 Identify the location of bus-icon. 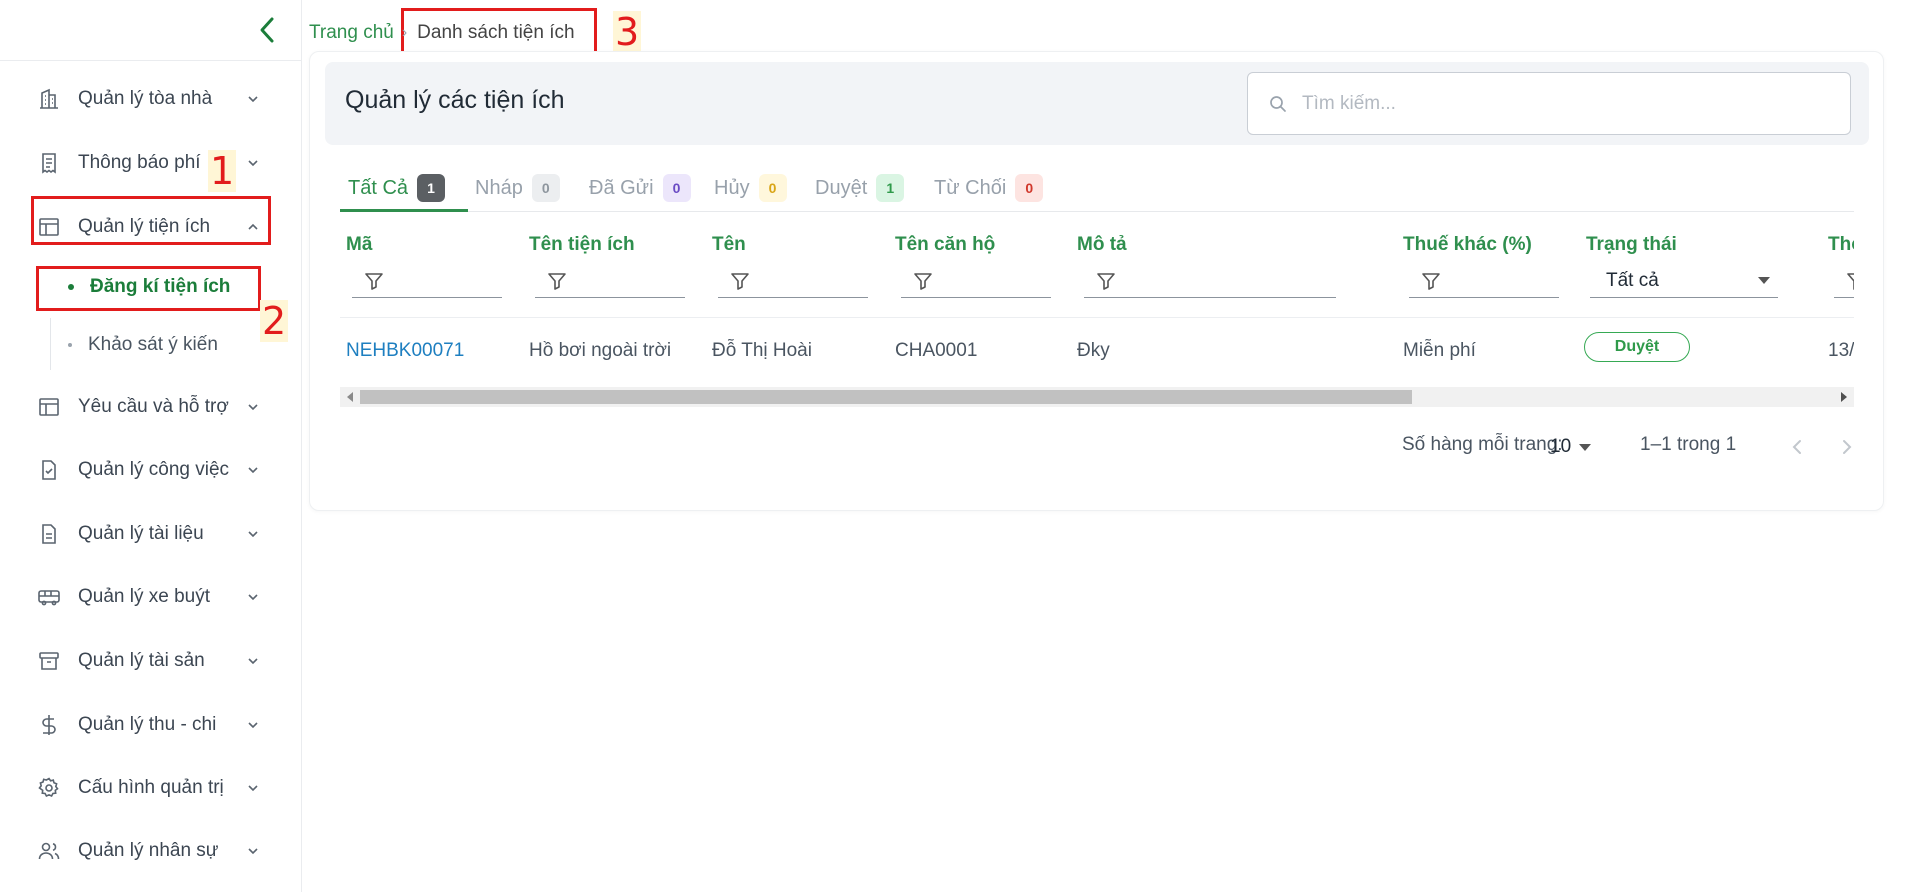
(49, 597).